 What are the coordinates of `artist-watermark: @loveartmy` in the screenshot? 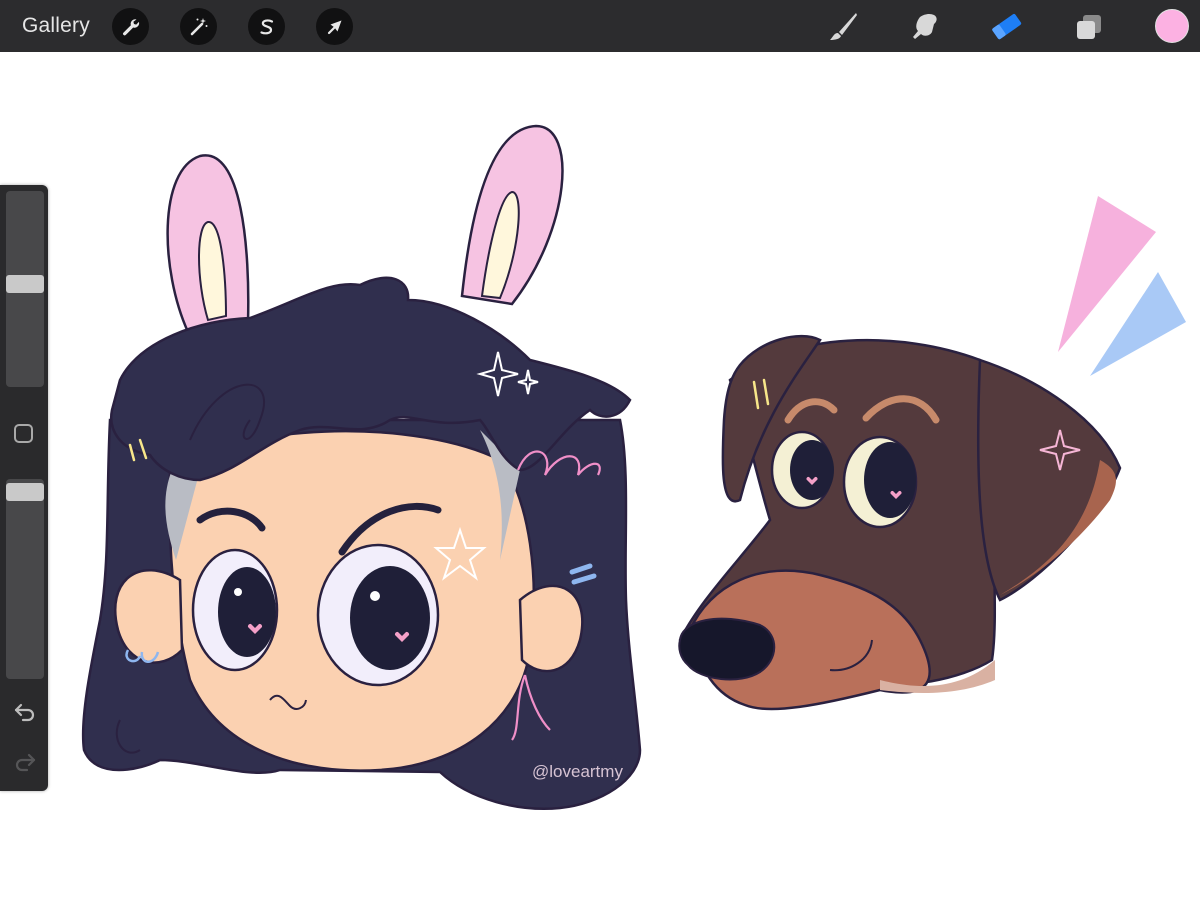 It's located at (577, 771).